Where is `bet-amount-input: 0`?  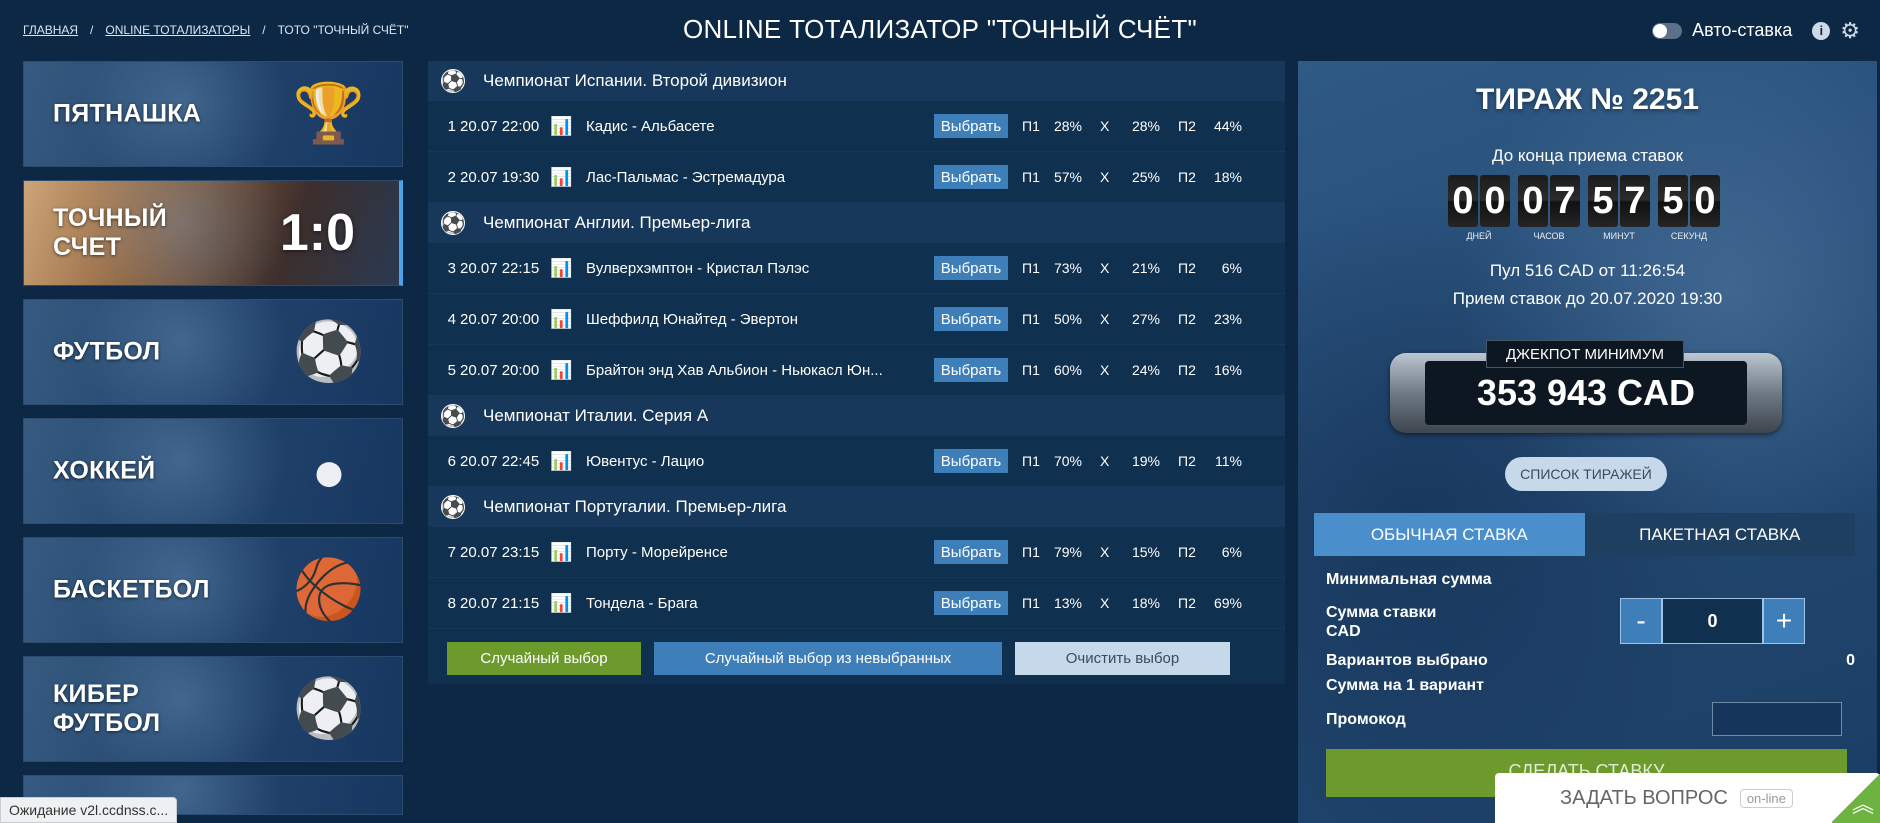
bet-amount-input: 0 is located at coordinates (1712, 621).